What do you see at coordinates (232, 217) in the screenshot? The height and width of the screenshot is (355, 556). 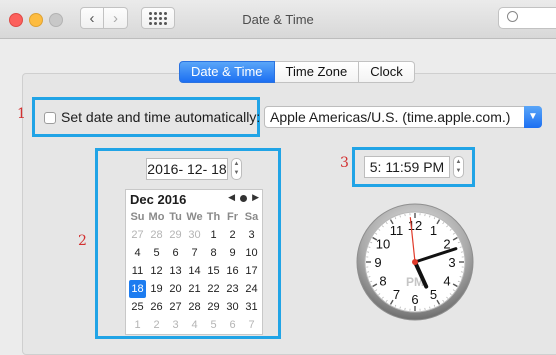 I see `weekday-header: Fr` at bounding box center [232, 217].